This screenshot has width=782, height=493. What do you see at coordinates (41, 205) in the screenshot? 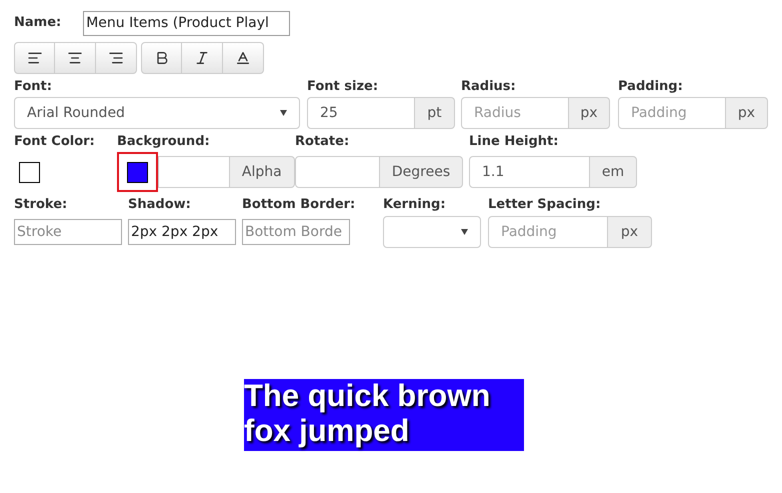
I see `field-label: Stroke:` at bounding box center [41, 205].